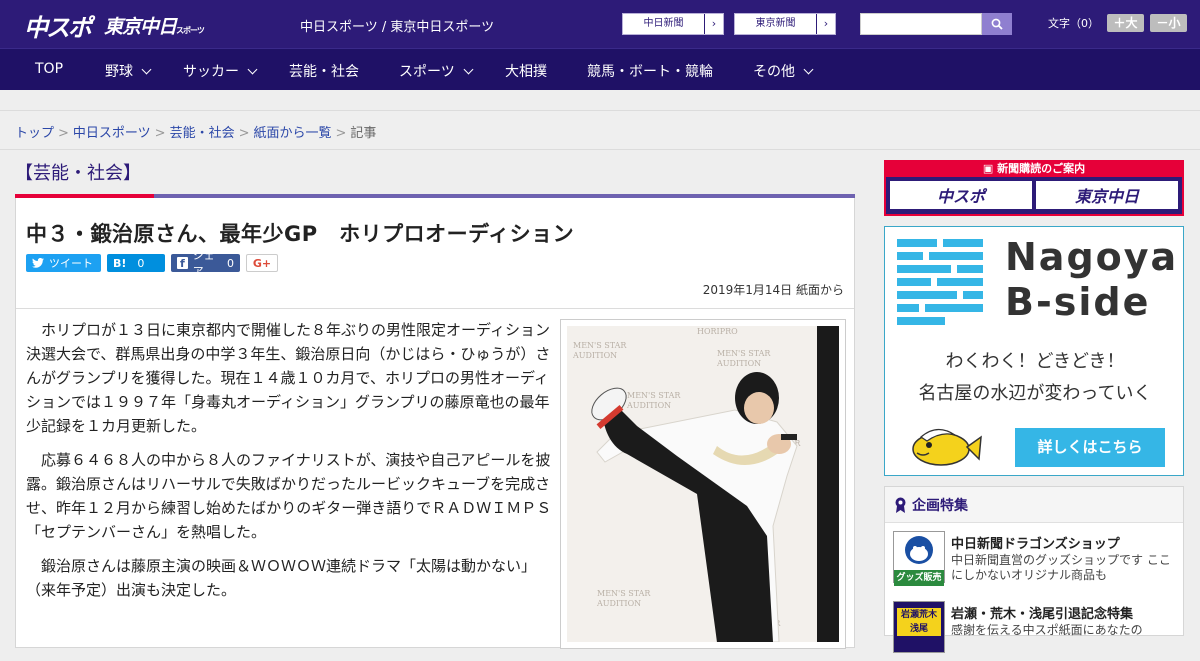  I want to click on tweet-button: ツイート, so click(63, 263).